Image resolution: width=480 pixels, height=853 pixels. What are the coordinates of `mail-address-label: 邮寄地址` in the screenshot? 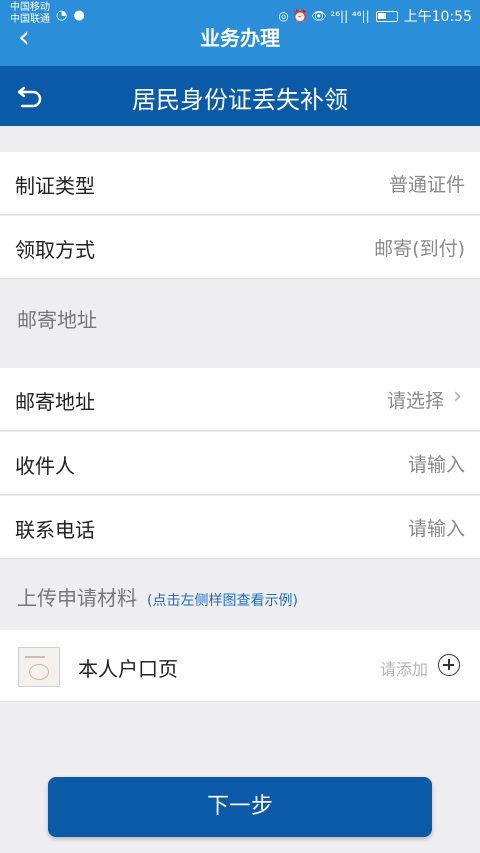 It's located at (55, 402).